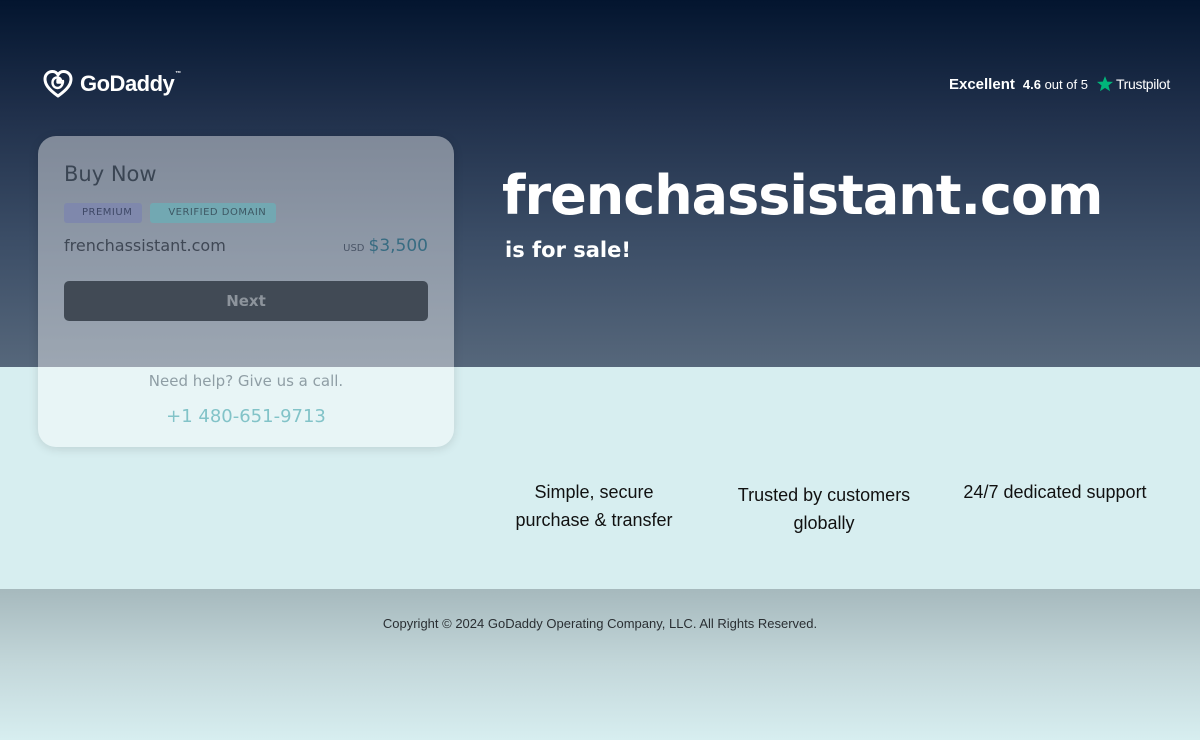 The width and height of the screenshot is (1200, 740). I want to click on logo-text: GoDaddy™, so click(130, 83).